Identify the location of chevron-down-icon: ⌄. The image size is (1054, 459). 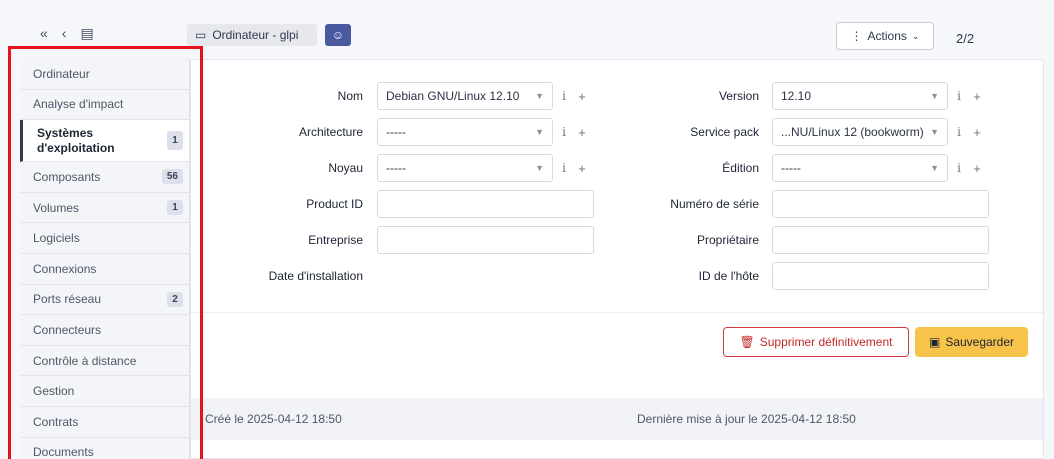
(915, 35).